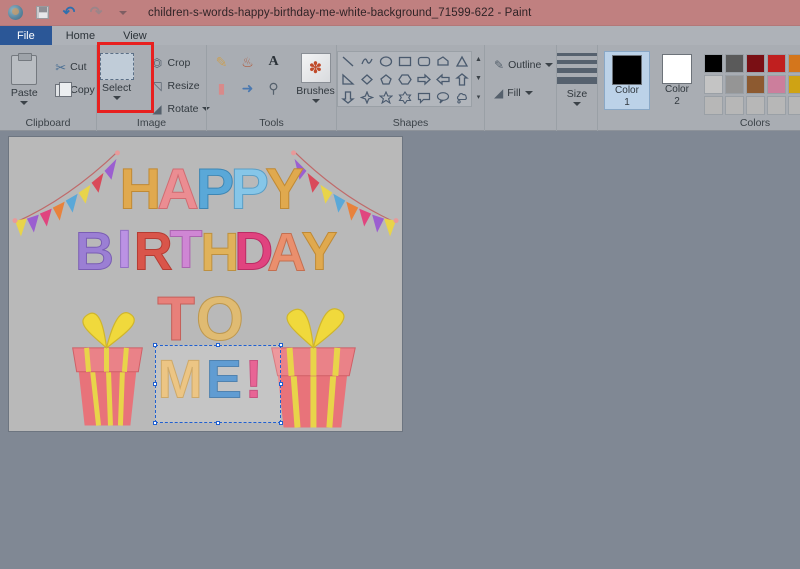 The width and height of the screenshot is (800, 569). I want to click on magnifier-tool-icon: ⚲, so click(274, 88).